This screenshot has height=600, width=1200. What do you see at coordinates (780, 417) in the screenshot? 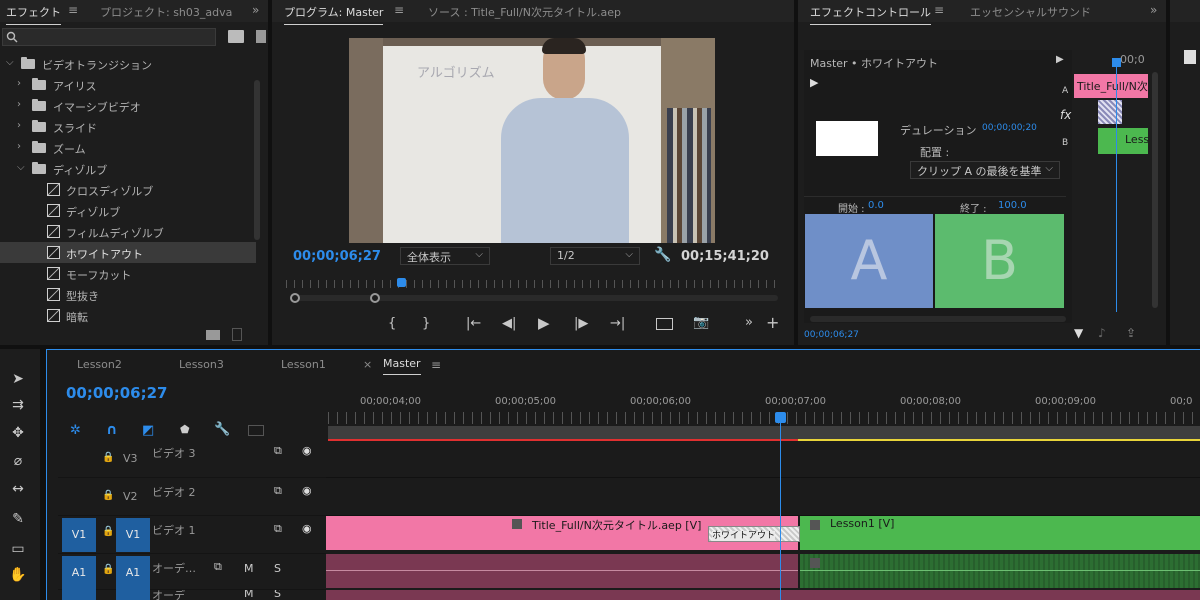
I see `timeline-playhead` at bounding box center [780, 417].